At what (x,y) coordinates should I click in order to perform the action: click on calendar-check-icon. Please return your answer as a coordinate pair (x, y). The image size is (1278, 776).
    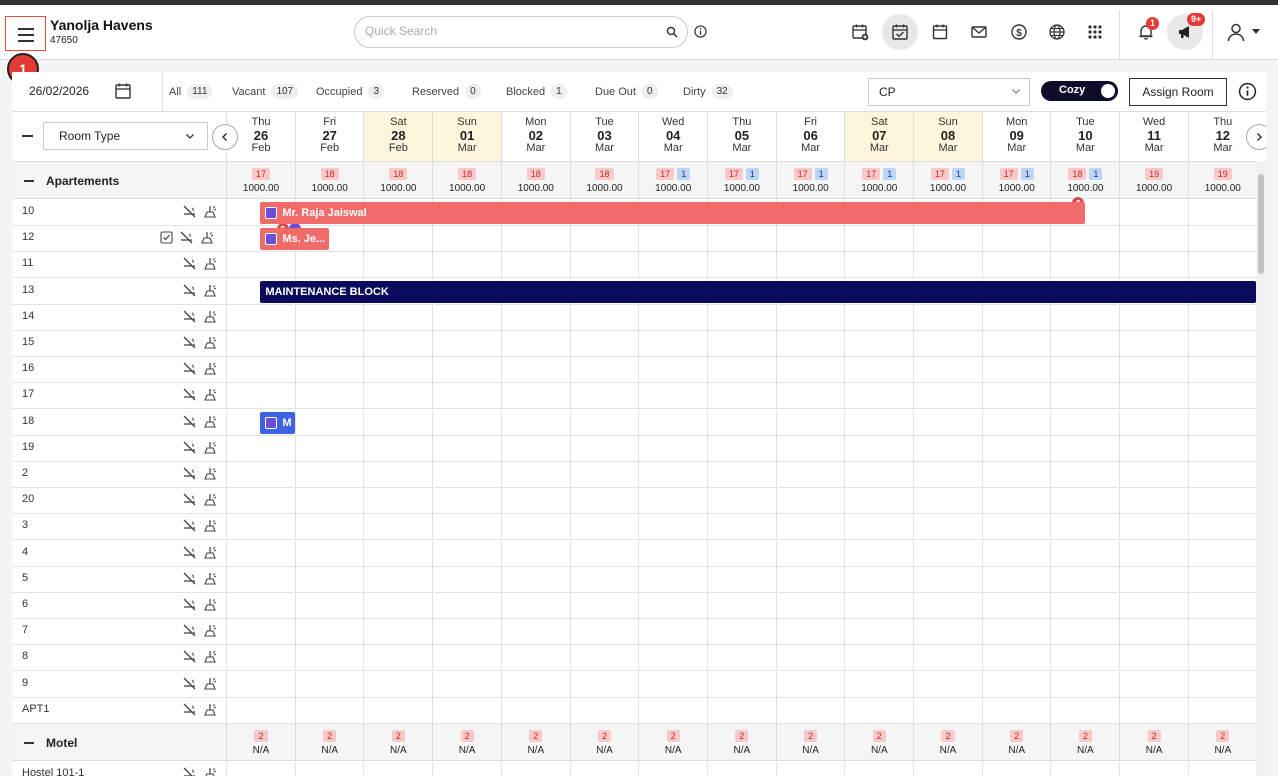
    Looking at the image, I should click on (900, 32).